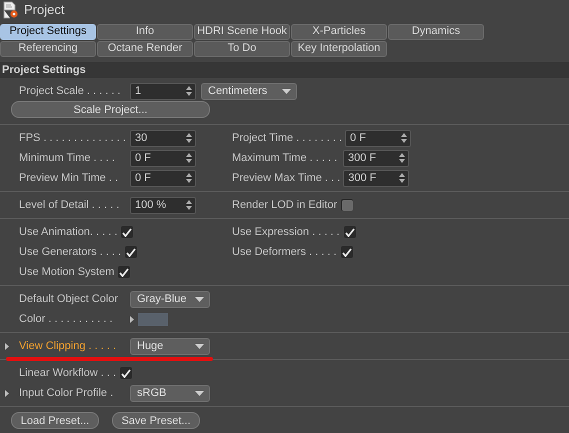 The width and height of the screenshot is (569, 433). Describe the element at coordinates (68, 232) in the screenshot. I see `field-label: Use Animation. . . . .` at that location.